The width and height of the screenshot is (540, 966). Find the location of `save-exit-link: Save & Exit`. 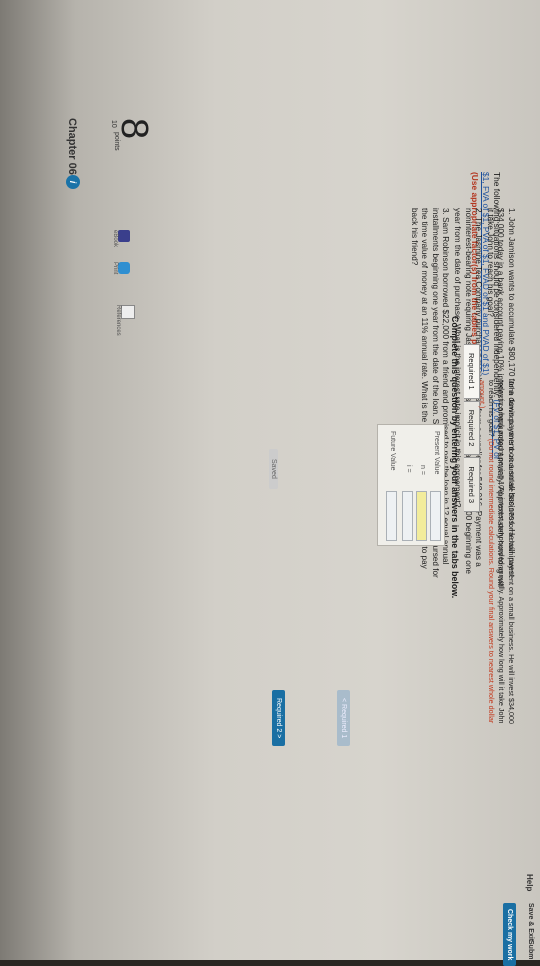

save-exit-link: Save & Exit is located at coordinates (530, 922).